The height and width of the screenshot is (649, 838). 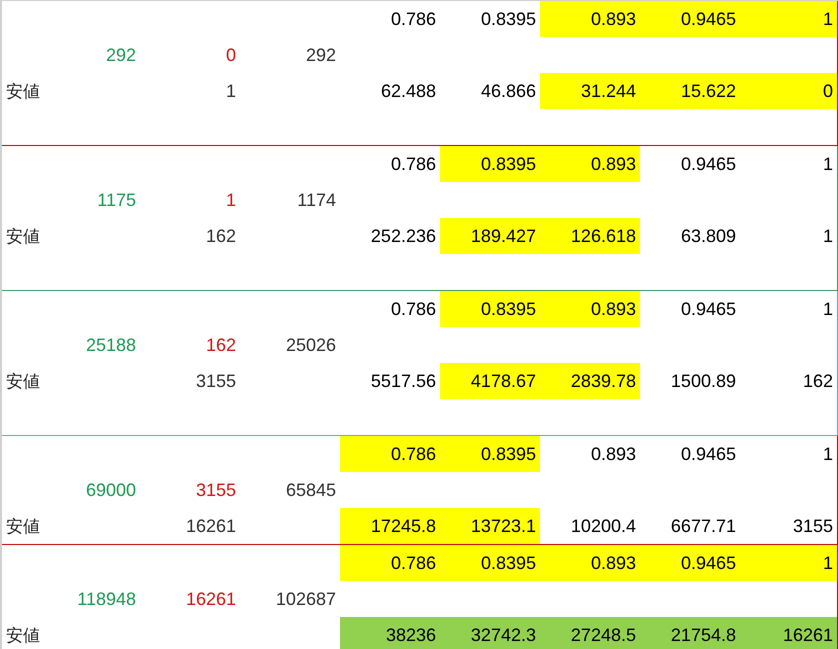 I want to click on table-cell: 15.622, so click(x=690, y=91).